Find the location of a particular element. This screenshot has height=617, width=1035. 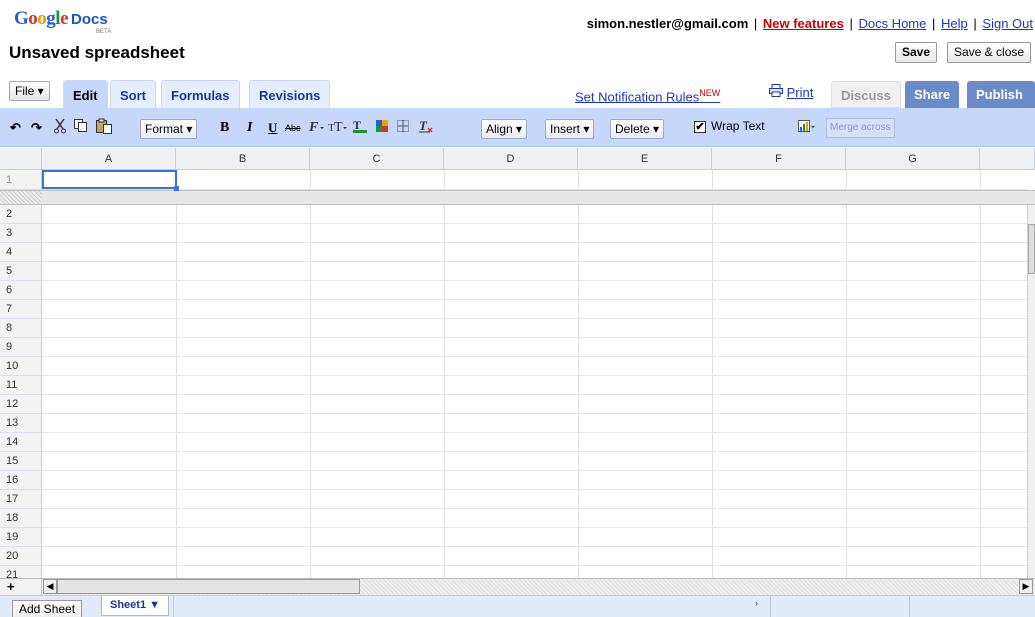

font-size-icon: TT is located at coordinates (338, 128).